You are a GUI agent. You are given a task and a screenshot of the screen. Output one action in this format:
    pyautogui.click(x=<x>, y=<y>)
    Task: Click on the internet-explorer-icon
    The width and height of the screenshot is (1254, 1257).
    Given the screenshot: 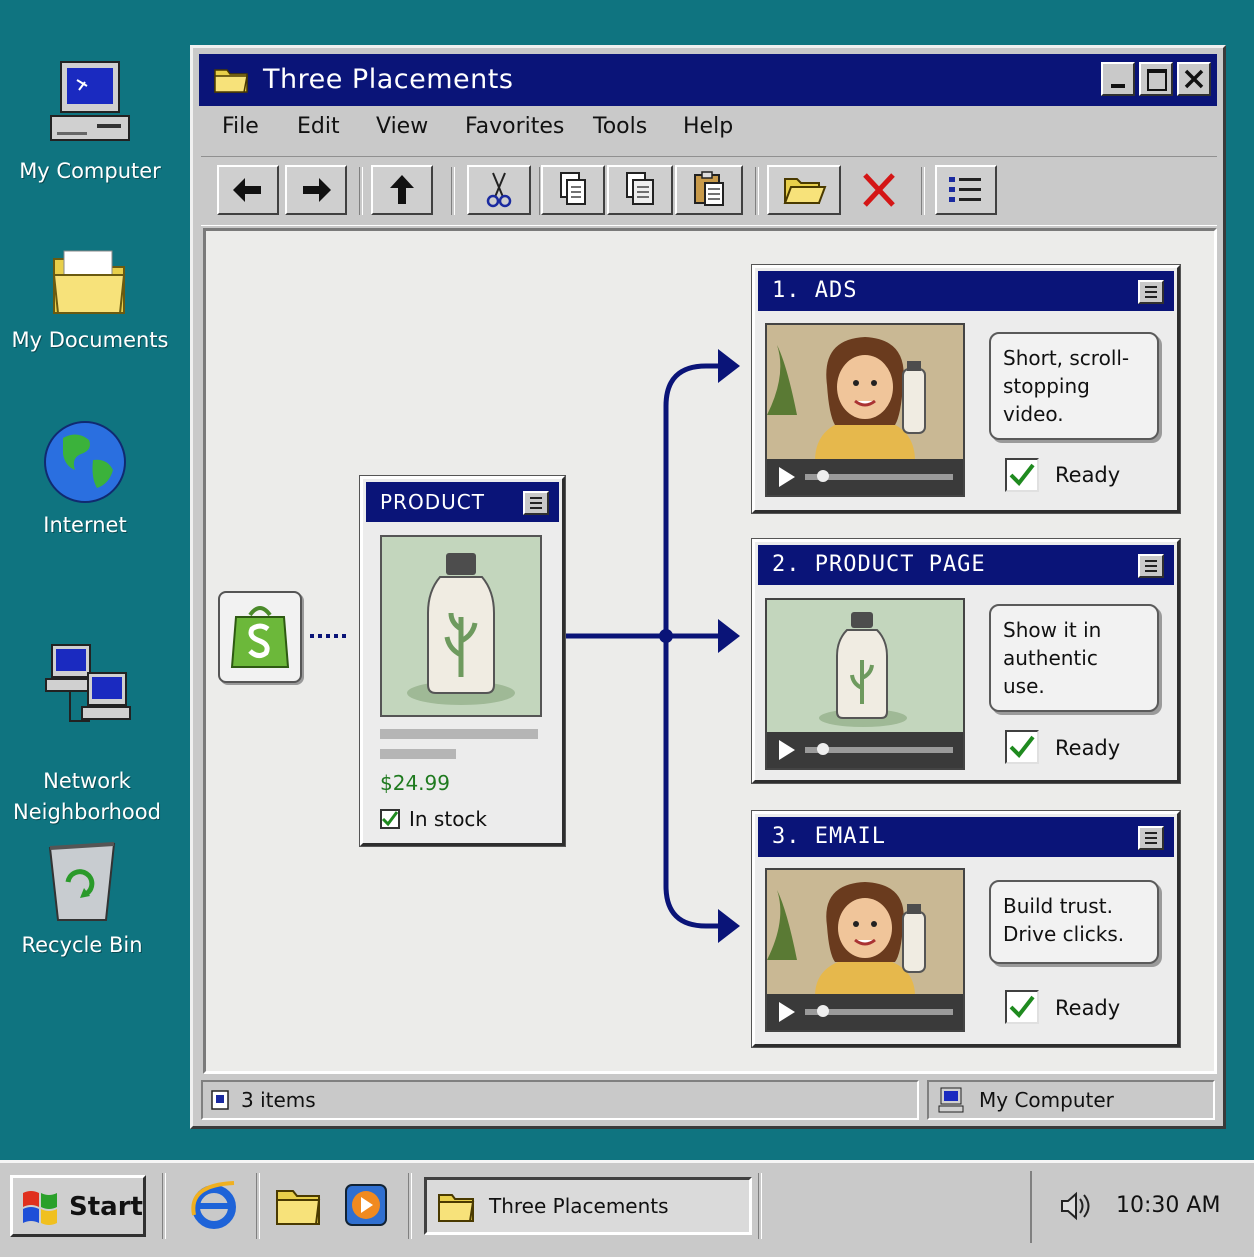 What is the action you would take?
    pyautogui.click(x=214, y=1205)
    